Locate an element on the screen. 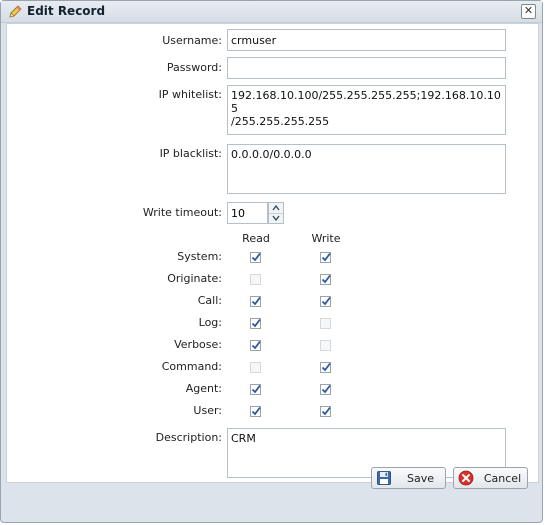  ip-whitelist-label: IP whitelist: is located at coordinates (190, 94).